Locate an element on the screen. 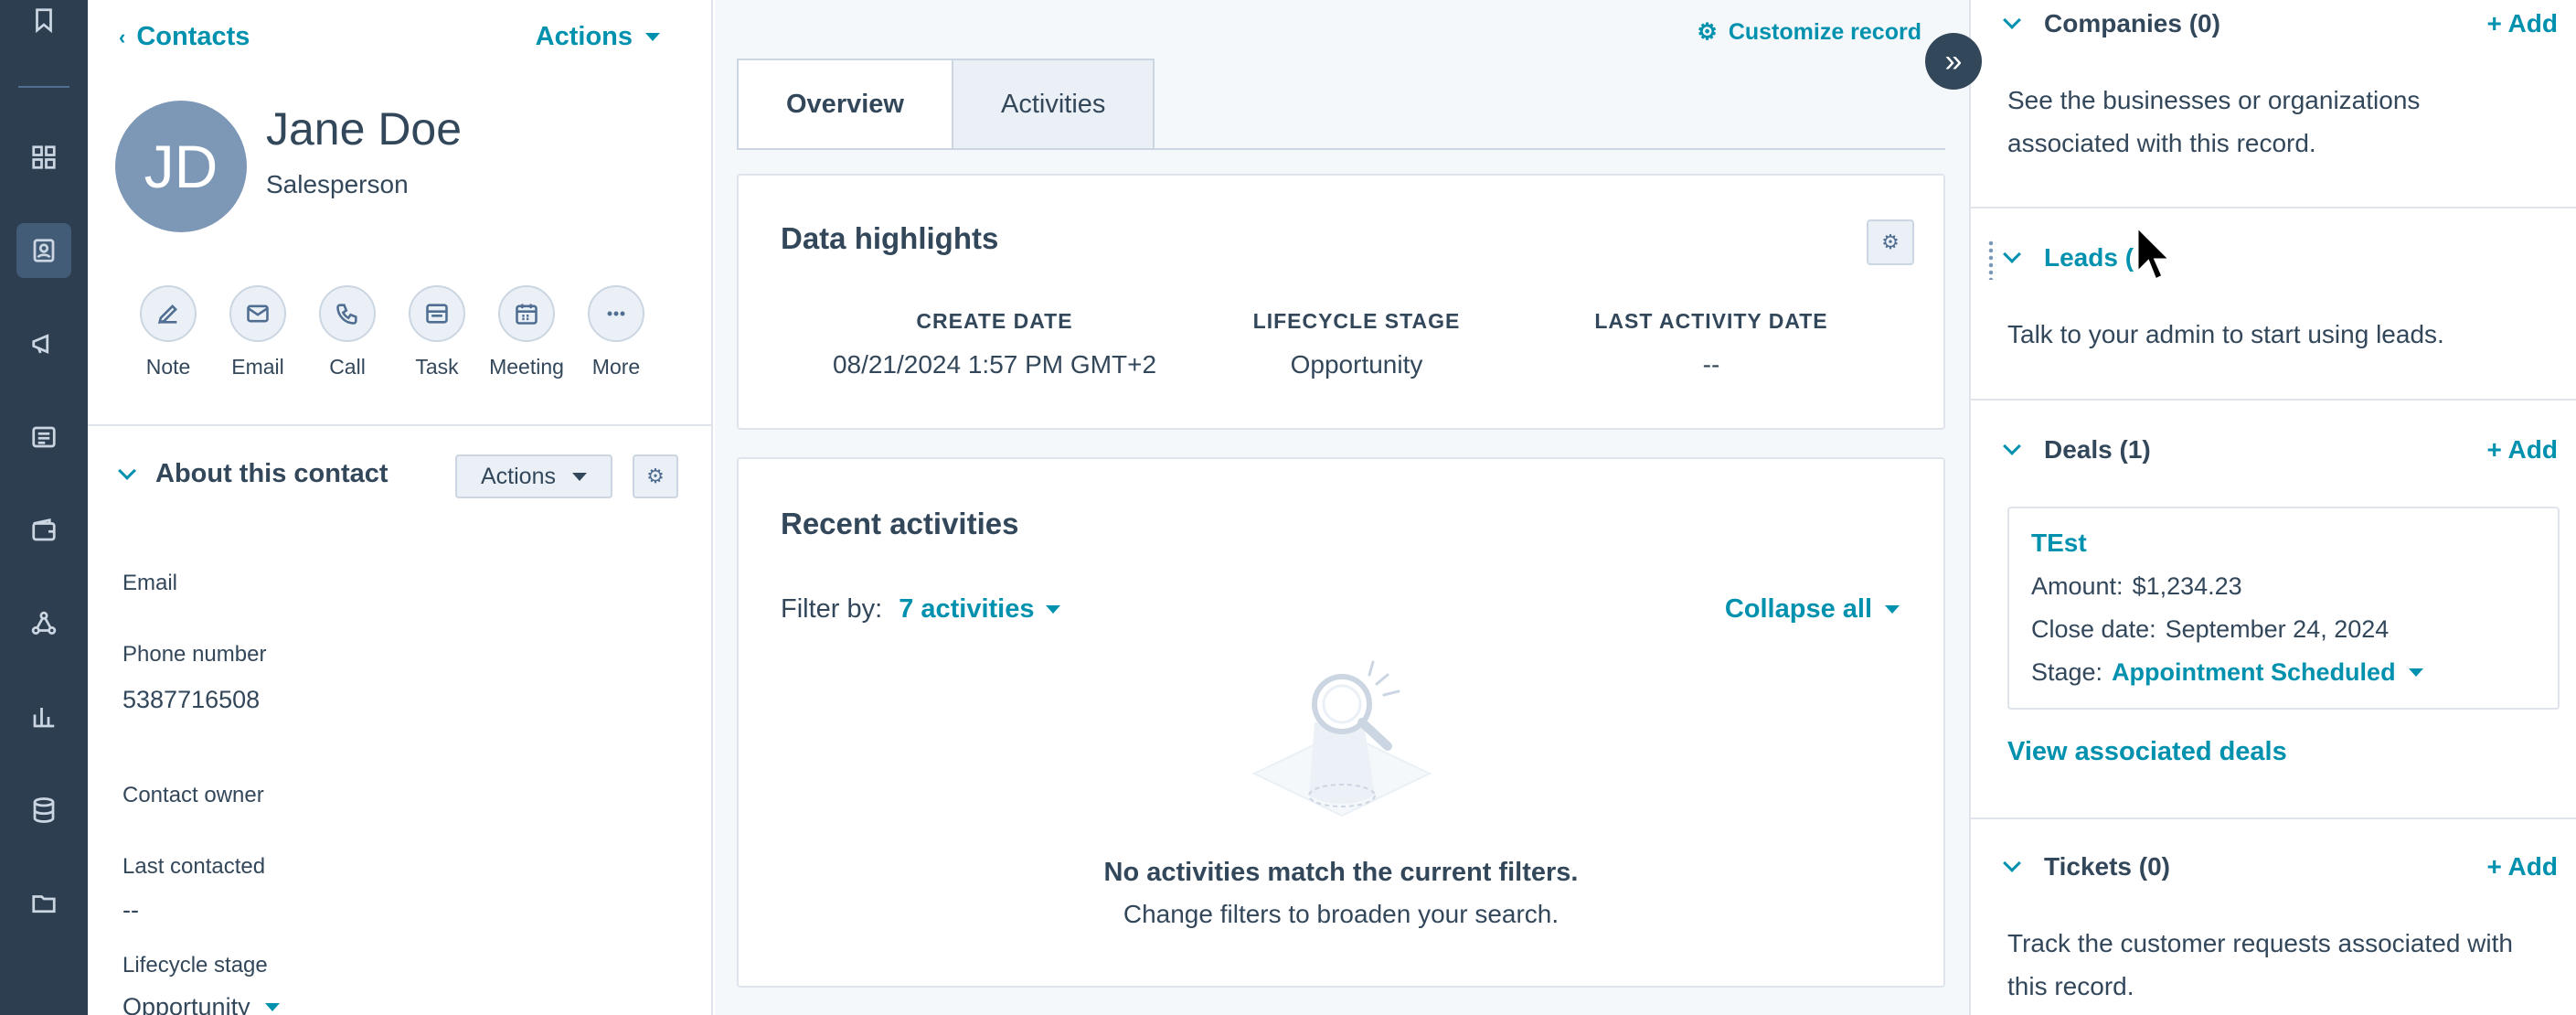  highlight-label: LIFECYCLE STAGE is located at coordinates (1356, 321).